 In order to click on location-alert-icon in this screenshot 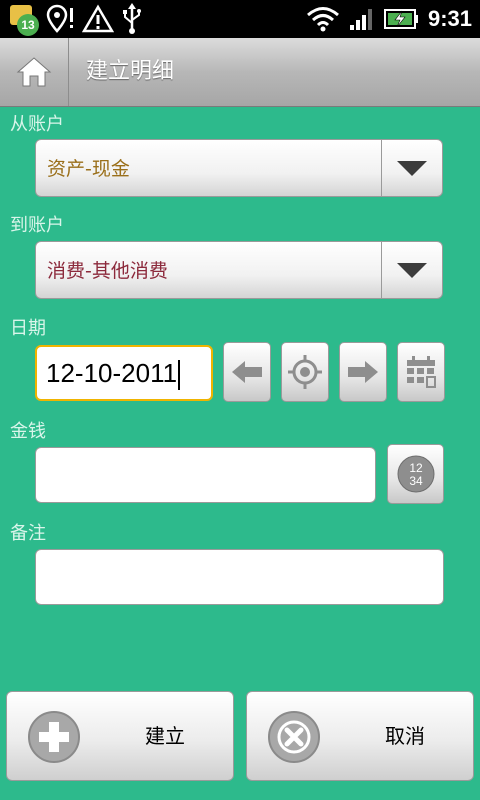, I will do `click(59, 18)`.